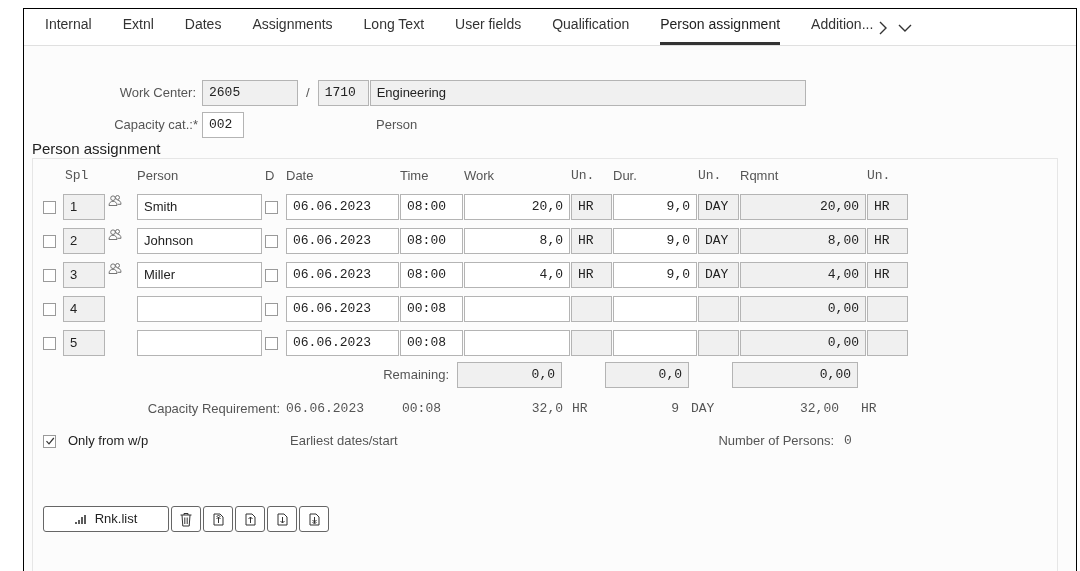 The width and height of the screenshot is (1080, 571). What do you see at coordinates (199, 207) in the screenshot?
I see `person-field: Smith` at bounding box center [199, 207].